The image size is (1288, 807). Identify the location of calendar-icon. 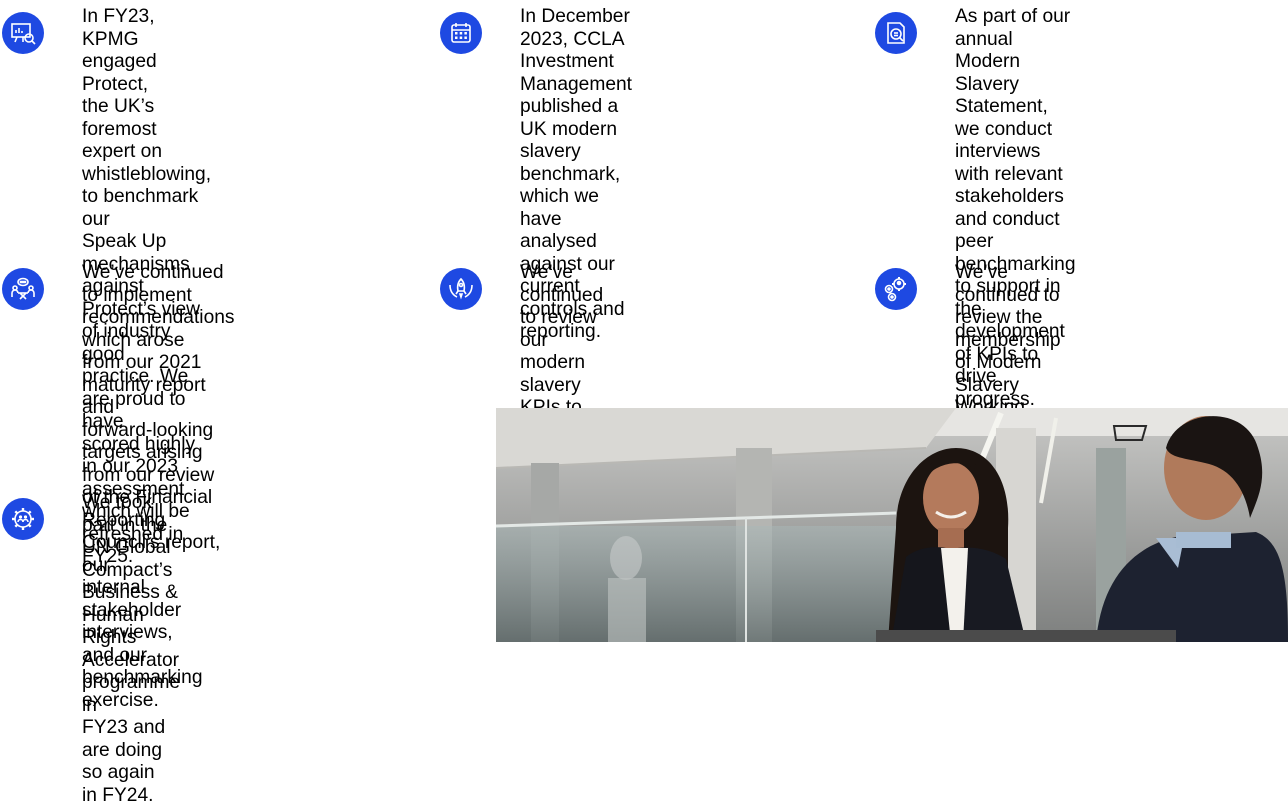
(461, 33).